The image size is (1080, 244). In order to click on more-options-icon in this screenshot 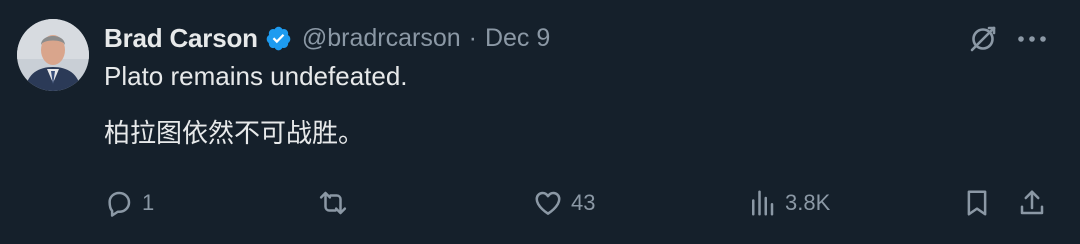, I will do `click(1032, 39)`.